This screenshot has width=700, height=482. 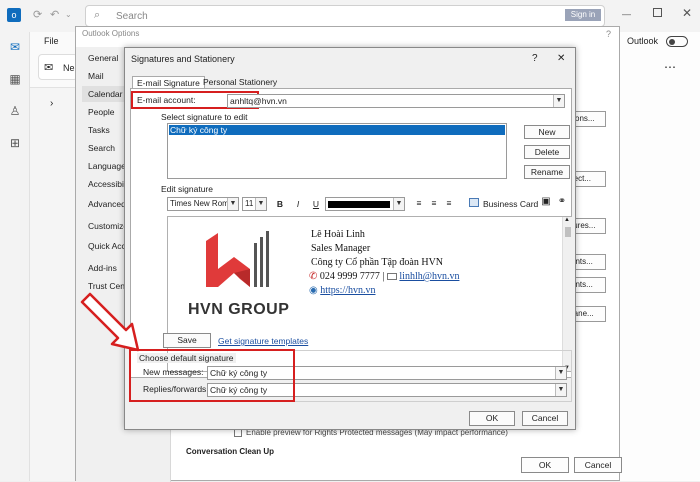 I want to click on font-color-select: ▼, so click(x=365, y=204).